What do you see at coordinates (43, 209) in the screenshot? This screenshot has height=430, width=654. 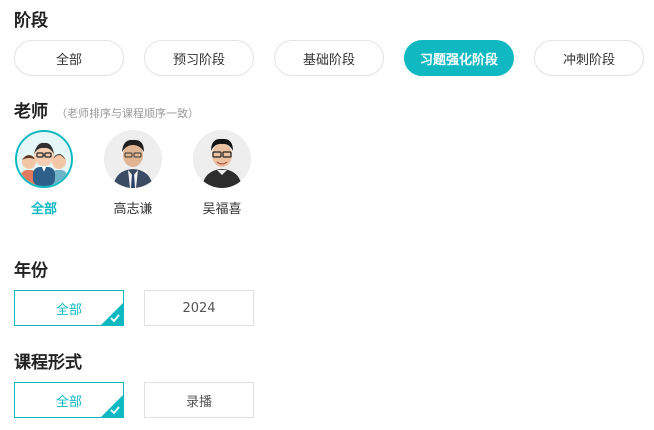 I see `teacher-name: 全部` at bounding box center [43, 209].